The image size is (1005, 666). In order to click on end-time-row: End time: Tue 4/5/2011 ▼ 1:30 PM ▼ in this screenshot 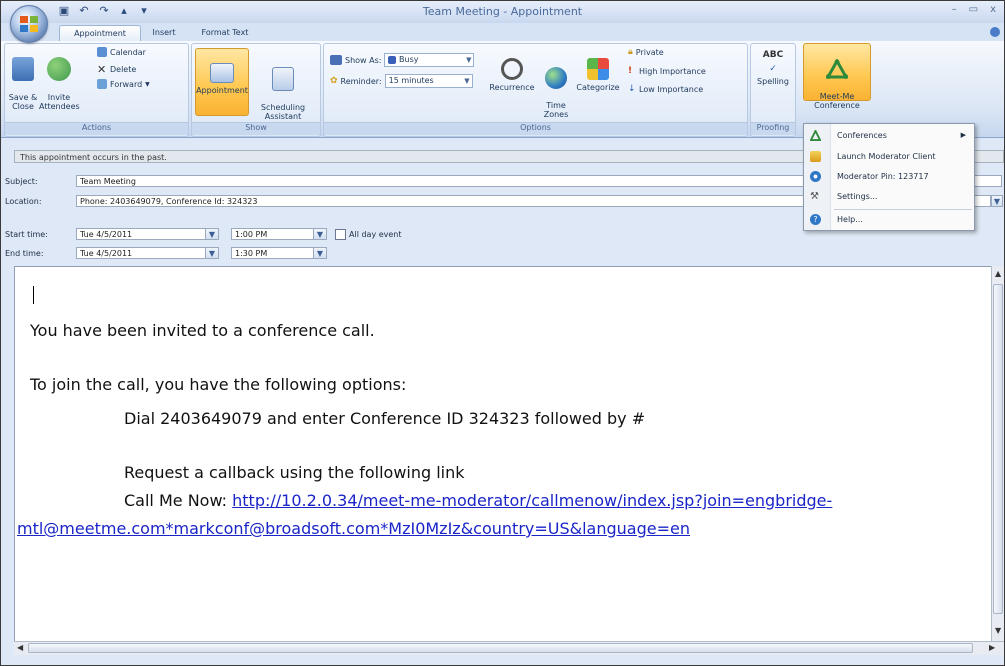, I will do `click(502, 254)`.